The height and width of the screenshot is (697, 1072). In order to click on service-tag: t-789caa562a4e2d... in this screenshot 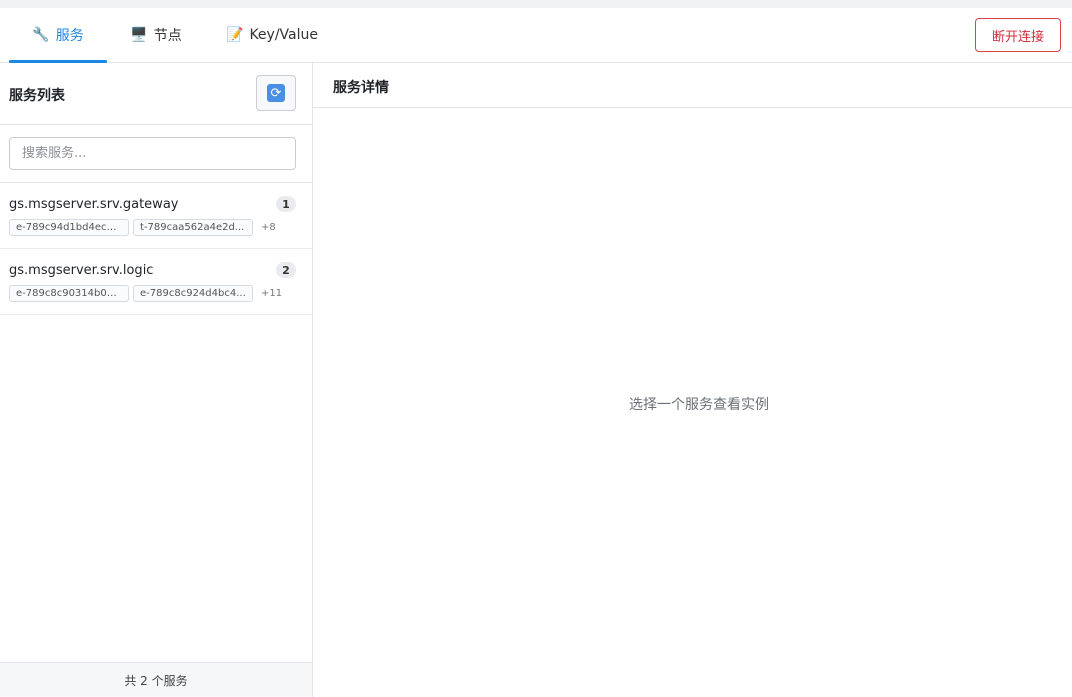, I will do `click(193, 227)`.